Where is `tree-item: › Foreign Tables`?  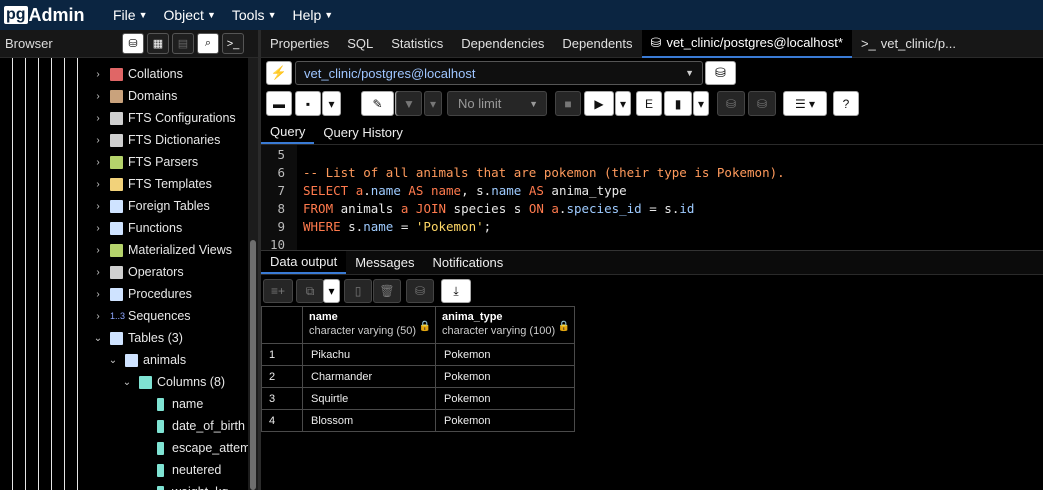 tree-item: › Foreign Tables is located at coordinates (150, 206).